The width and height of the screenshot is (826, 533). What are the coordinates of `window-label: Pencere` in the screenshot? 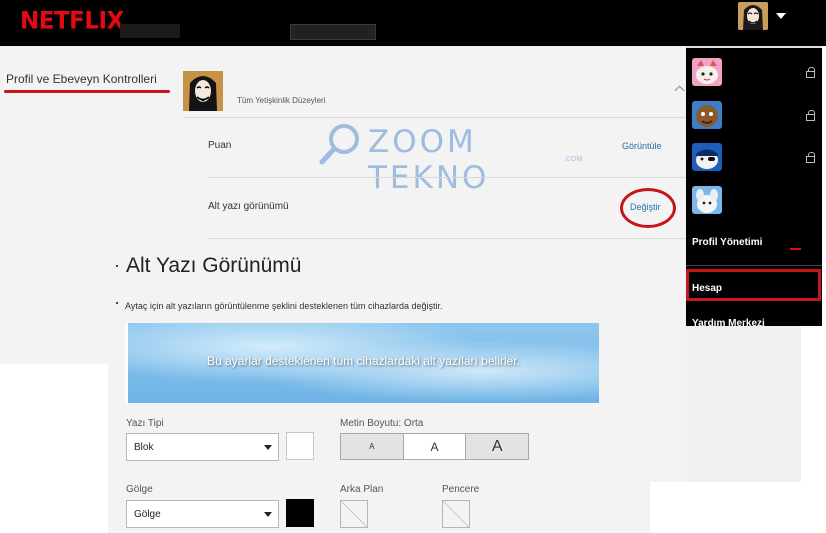 It's located at (461, 489).